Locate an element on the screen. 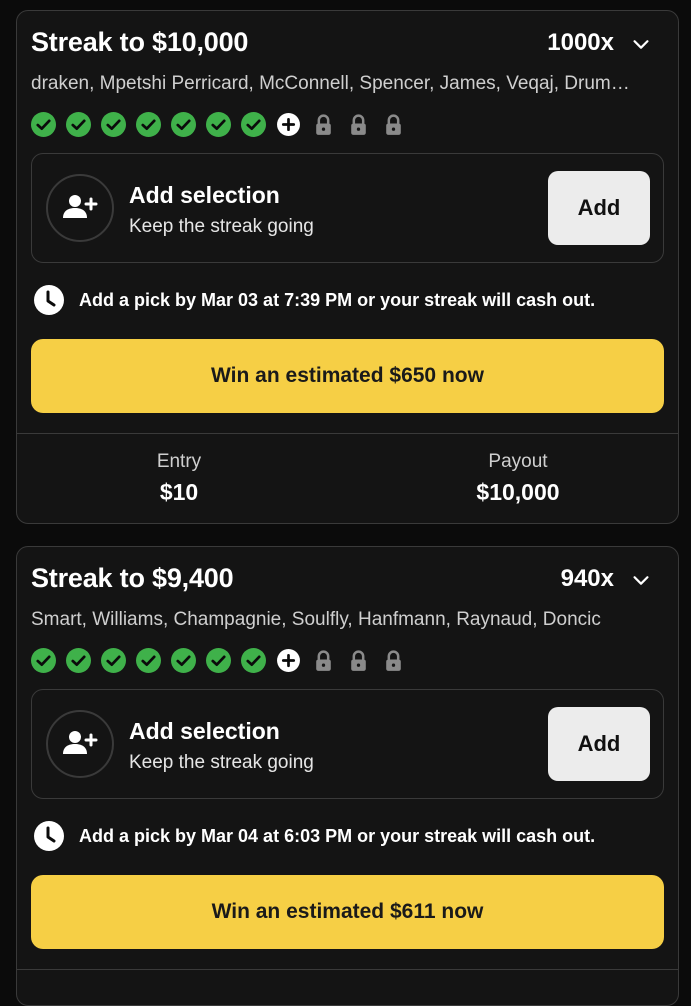 The width and height of the screenshot is (691, 1006). payout-stat: Payout $10,000 is located at coordinates (518, 478).